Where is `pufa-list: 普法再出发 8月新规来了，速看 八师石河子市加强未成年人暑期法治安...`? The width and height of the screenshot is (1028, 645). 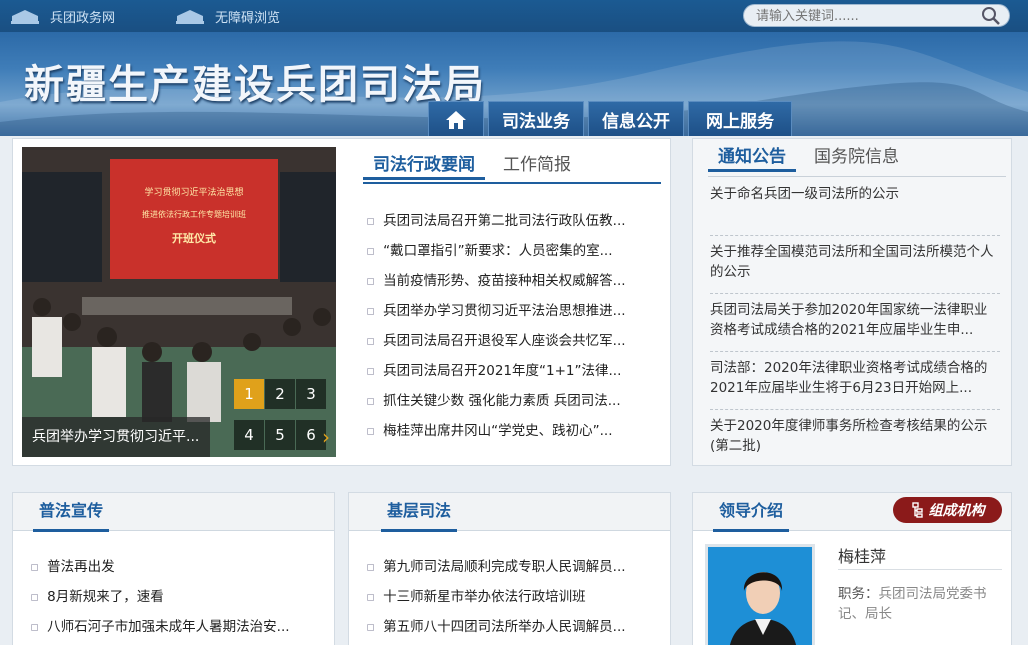
pufa-list: 普法再出发 8月新规来了，速看 八师石河子市加强未成年人暑期法治安... is located at coordinates (175, 597).